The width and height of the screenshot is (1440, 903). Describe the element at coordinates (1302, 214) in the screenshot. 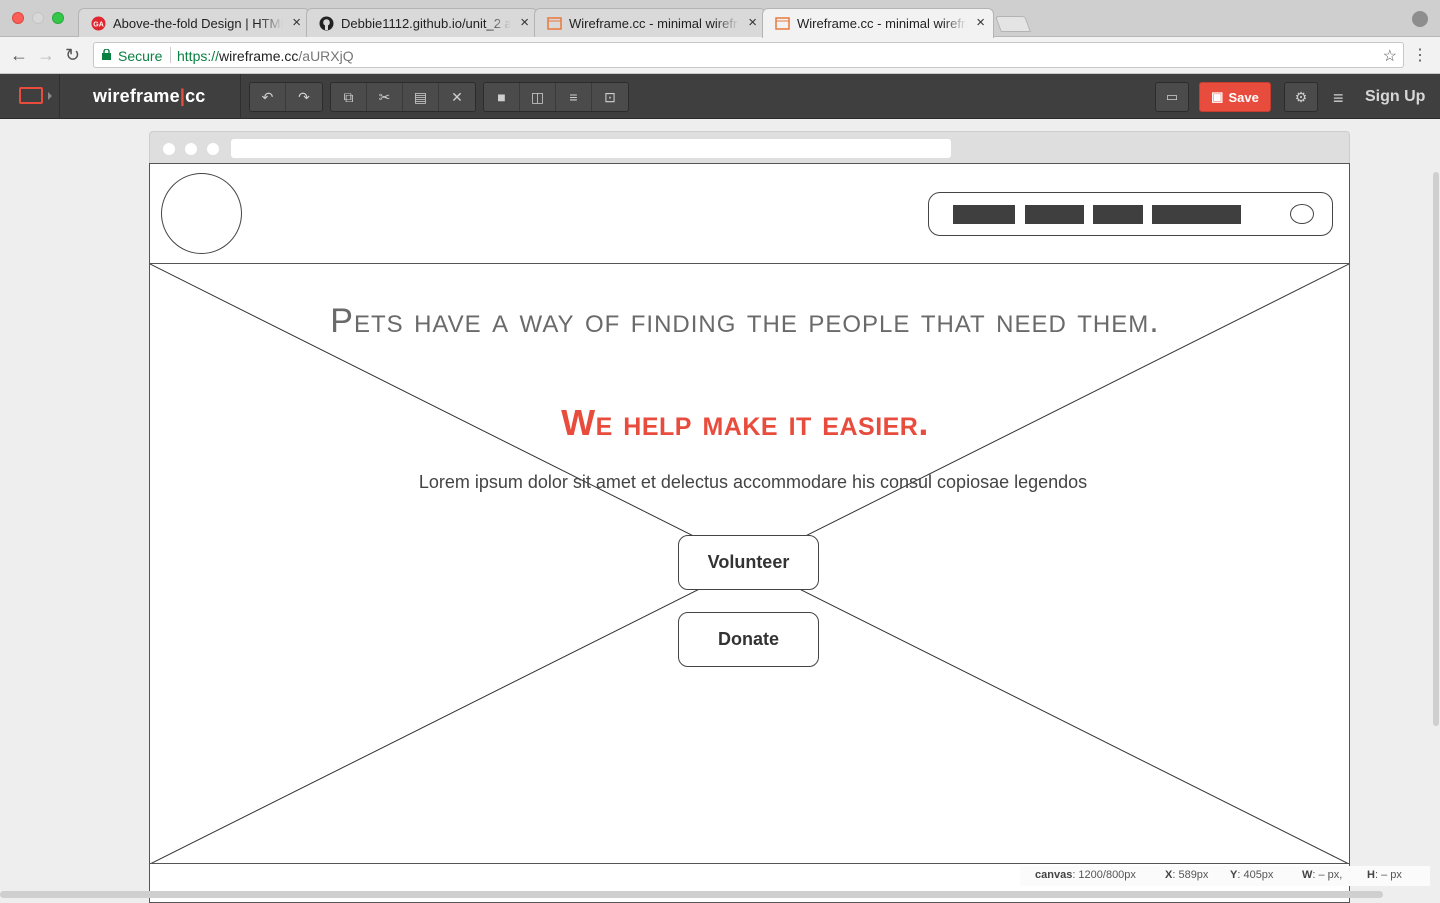

I see `search-circle-placeholder` at that location.